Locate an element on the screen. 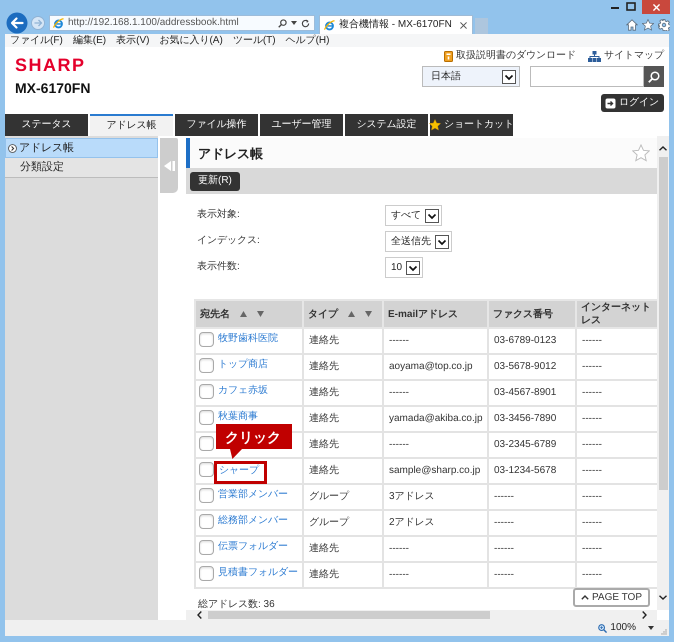 The height and width of the screenshot is (642, 674). browser-tab: 複合機情報 - MX-6170FN is located at coordinates (396, 24).